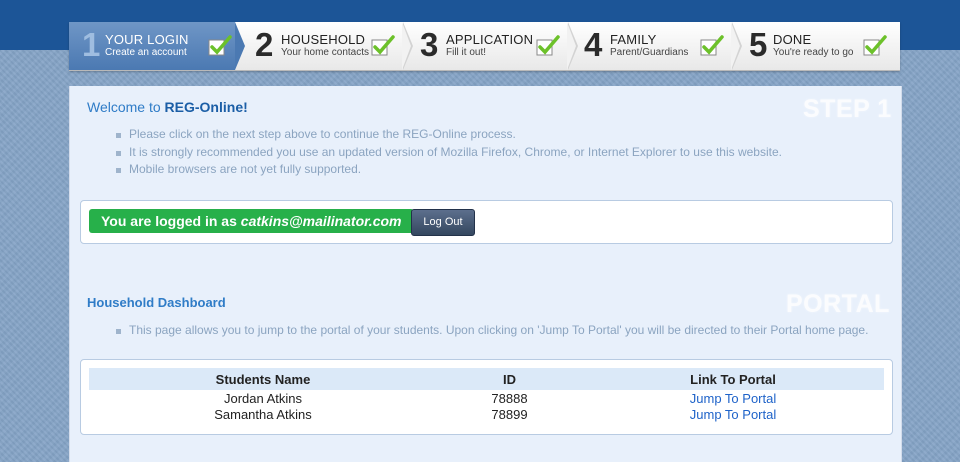  Describe the element at coordinates (819, 46) in the screenshot. I see `step-done: 5 DONE You're ready to go` at that location.